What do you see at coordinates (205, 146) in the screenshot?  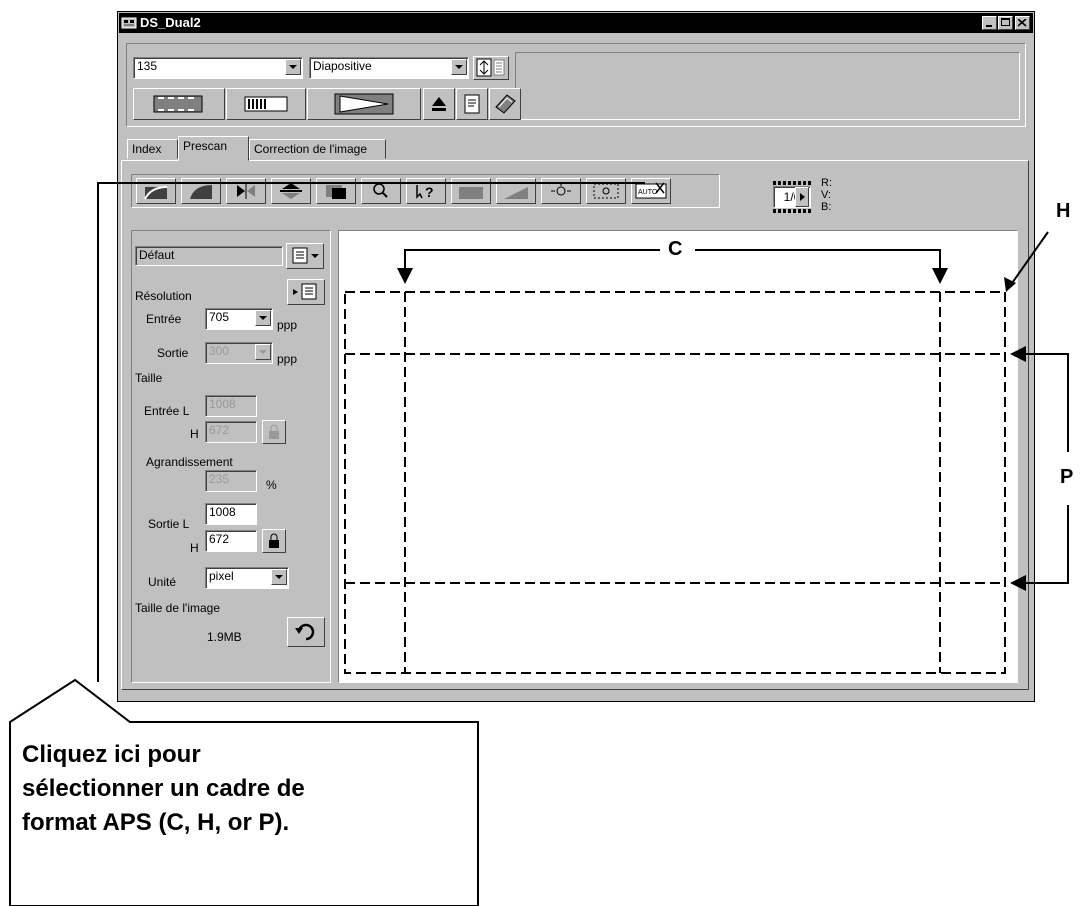 I see `tab-prescan-label: Prescan` at bounding box center [205, 146].